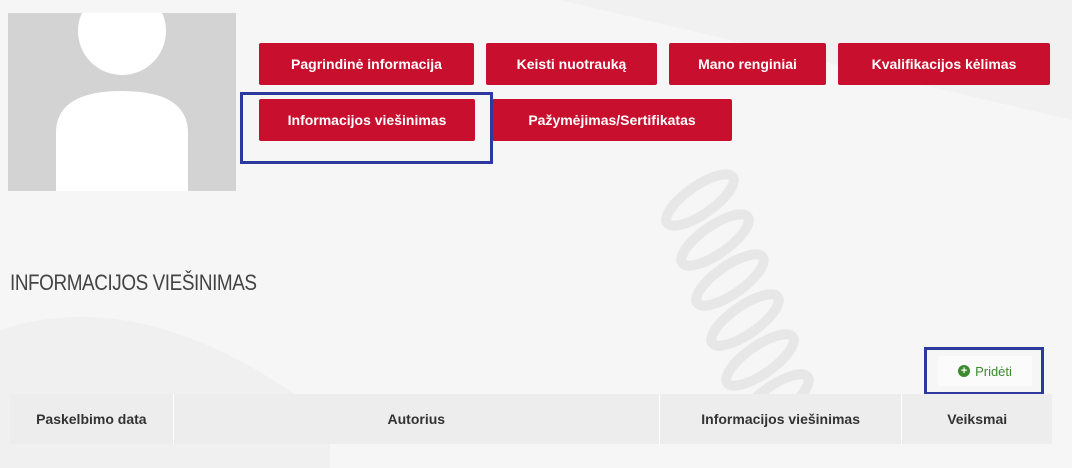  I want to click on user-placeholder-icon, so click(122, 102).